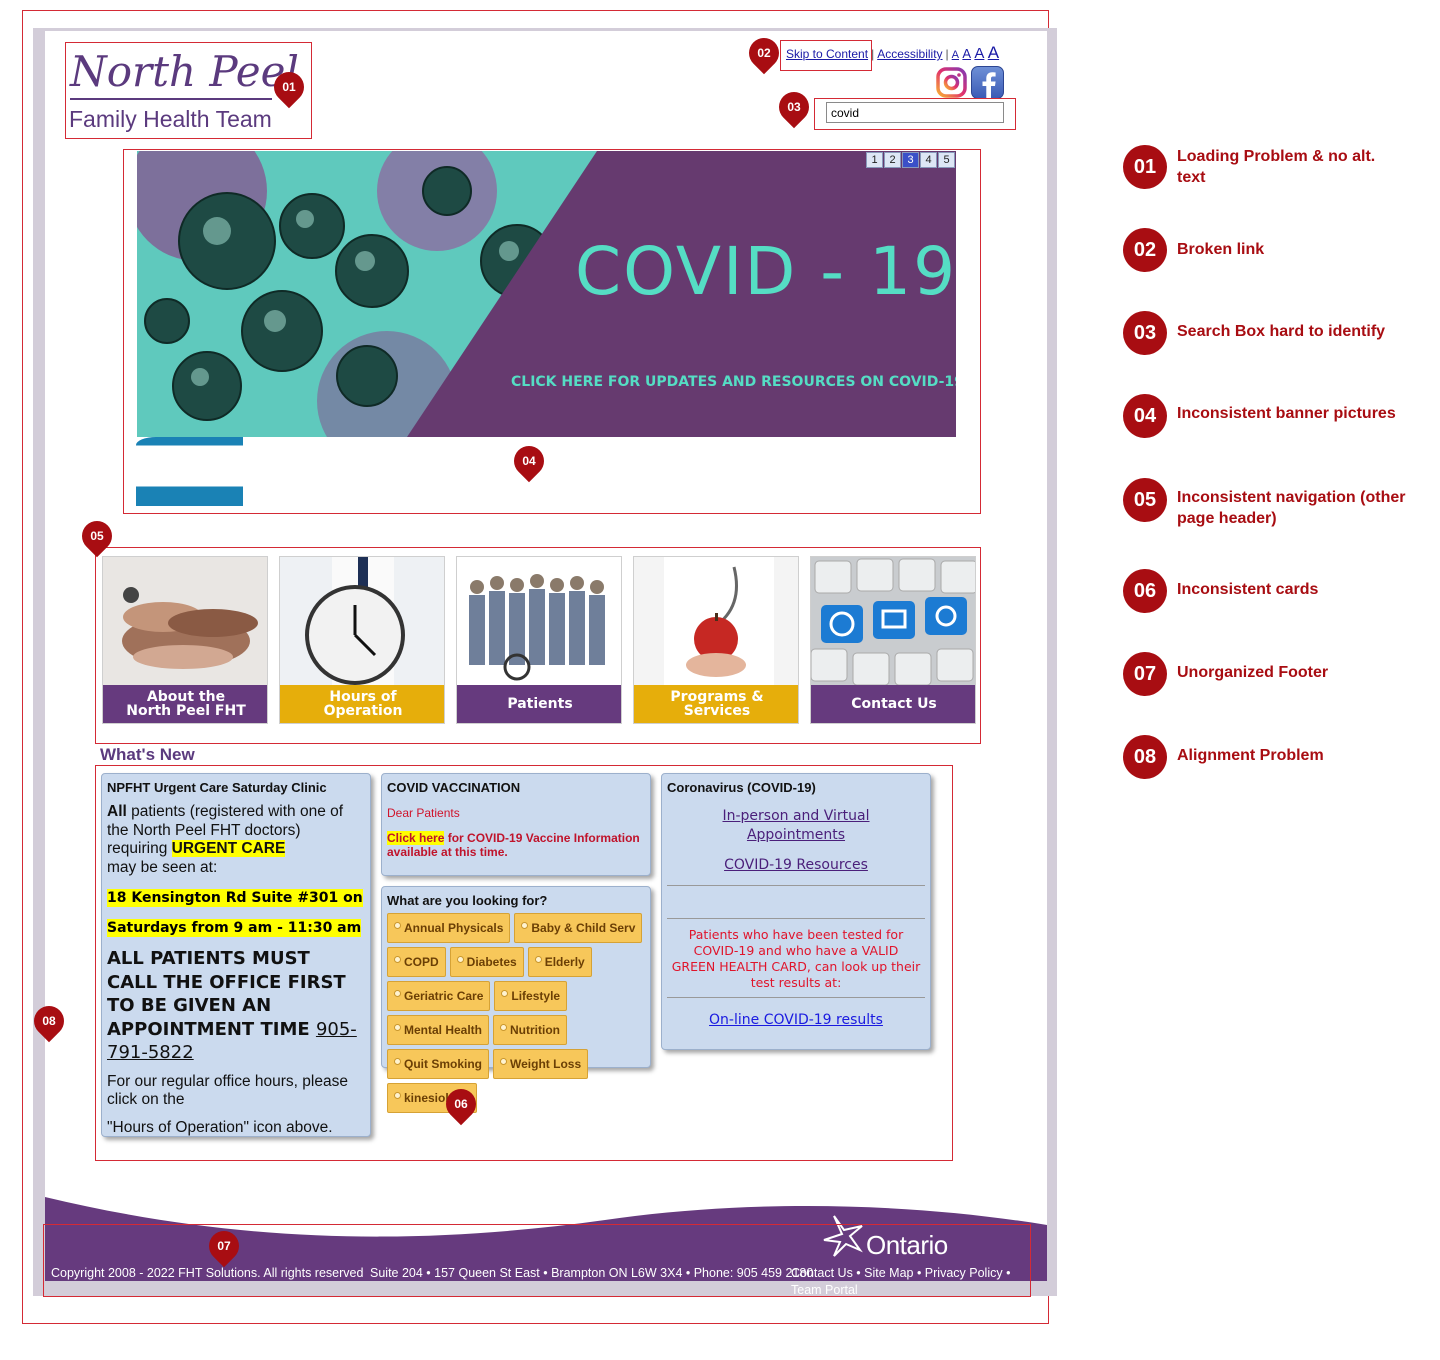  Describe the element at coordinates (467, 900) in the screenshot. I see `looking-title: What are you looking for?` at that location.